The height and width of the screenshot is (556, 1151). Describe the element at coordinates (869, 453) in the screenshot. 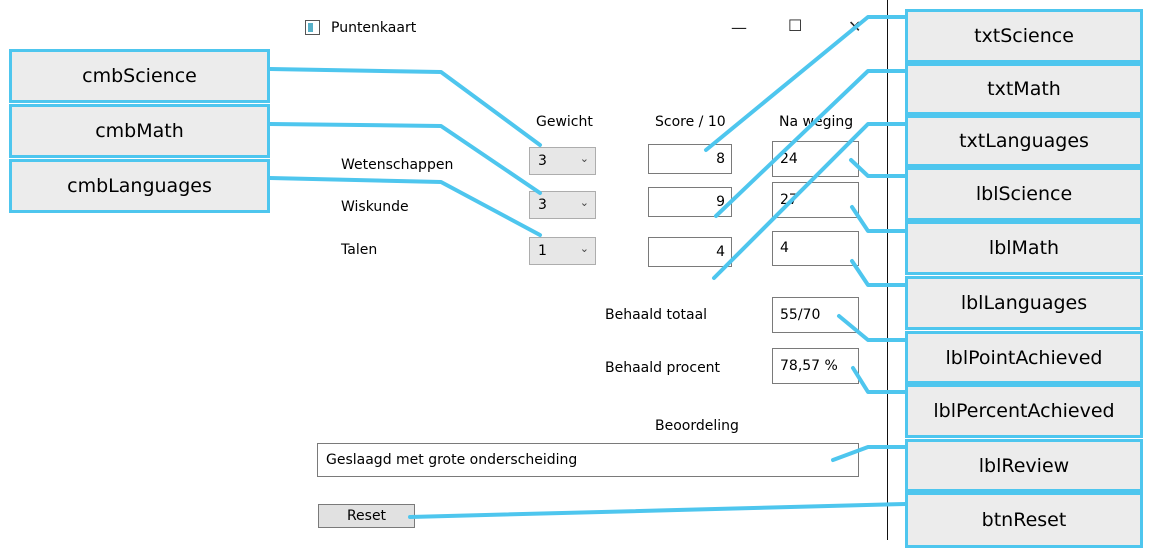

I see `connector-lblReview` at that location.